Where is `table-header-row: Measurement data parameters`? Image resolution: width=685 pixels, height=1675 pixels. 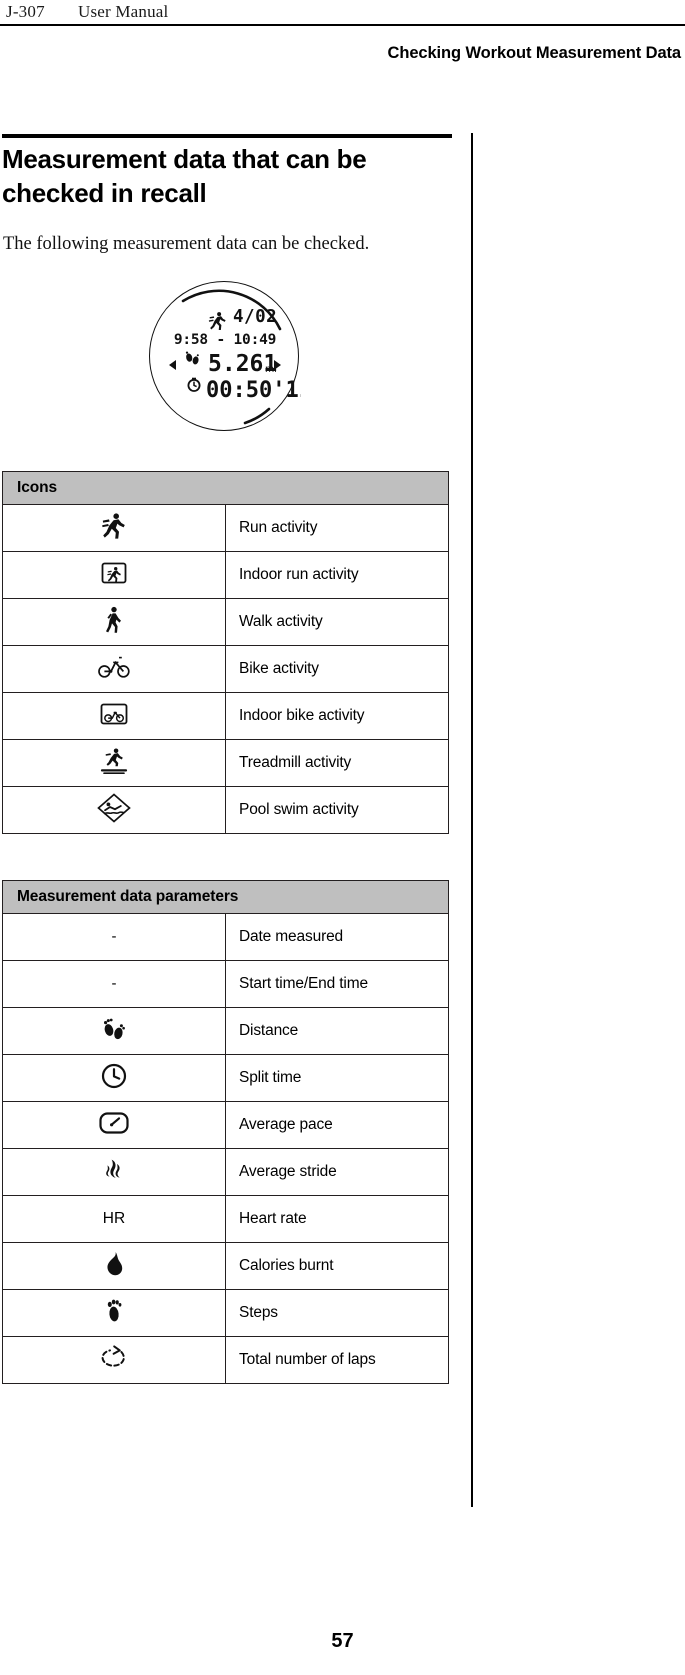
table-header-row: Measurement data parameters is located at coordinates (225, 897).